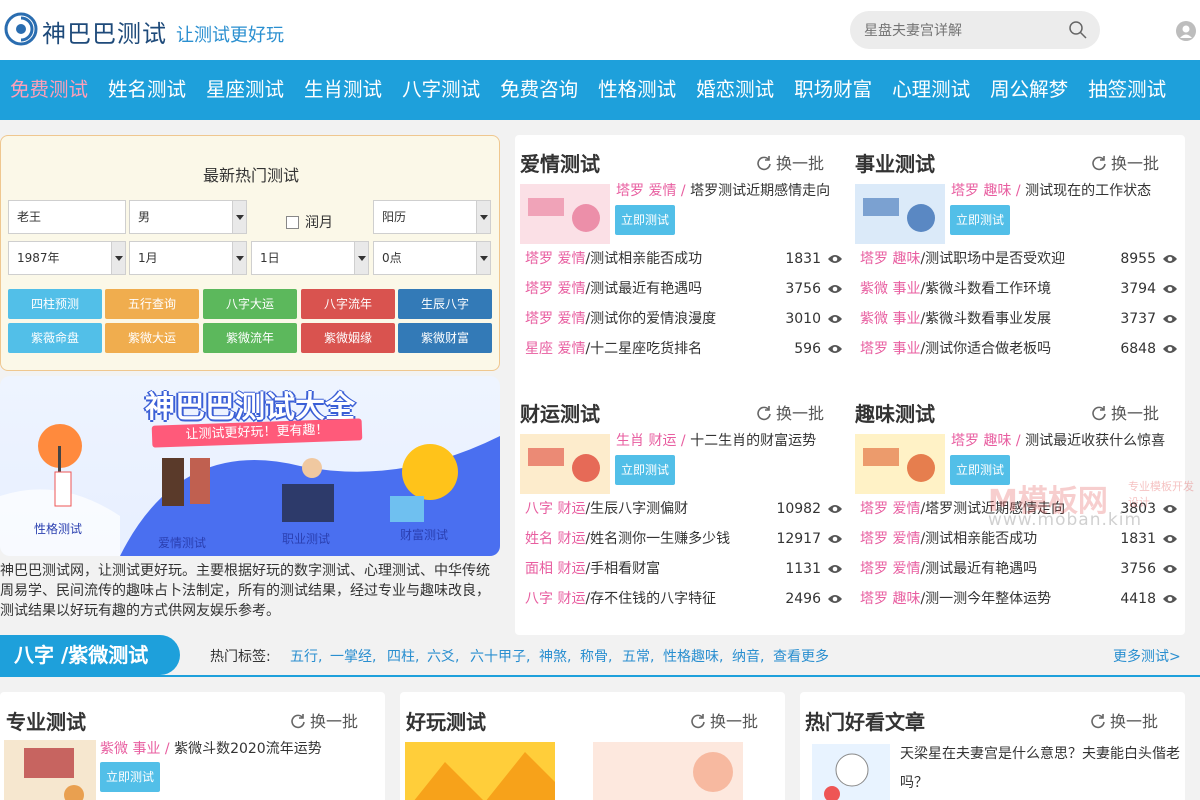 This screenshot has width=1200, height=800. Describe the element at coordinates (310, 258) in the screenshot. I see `day-select: 1日` at that location.